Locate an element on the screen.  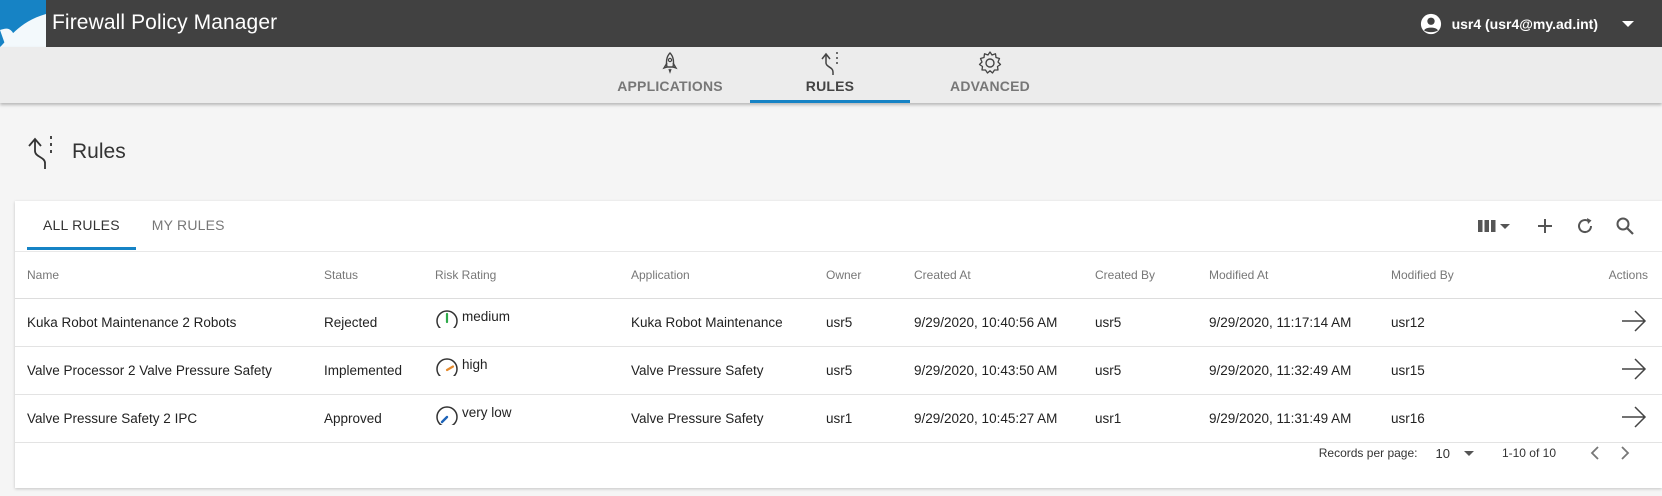
search-icon is located at coordinates (1625, 226).